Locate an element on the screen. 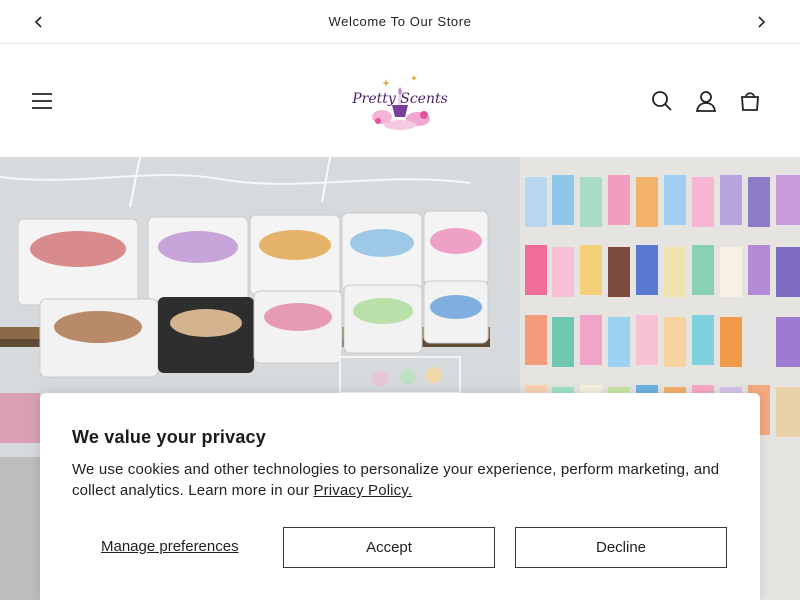 This screenshot has width=800, height=600. chevron-right-icon is located at coordinates (761, 22).